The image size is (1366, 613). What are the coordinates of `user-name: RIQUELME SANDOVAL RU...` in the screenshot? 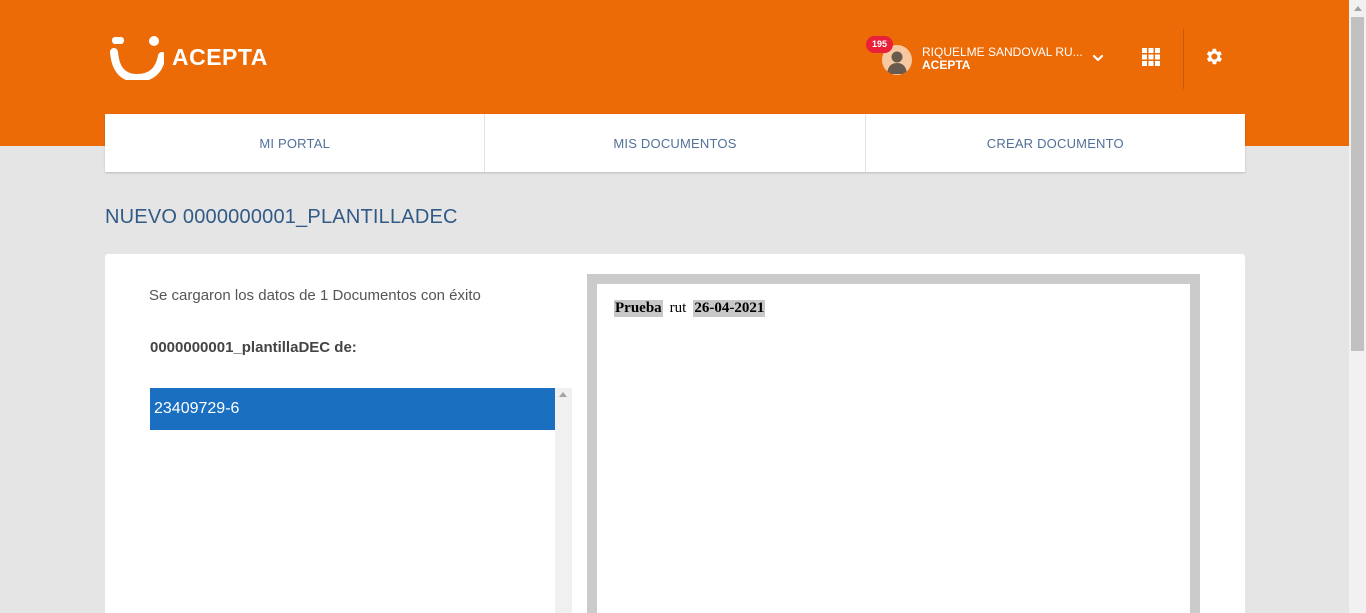 It's located at (1002, 51).